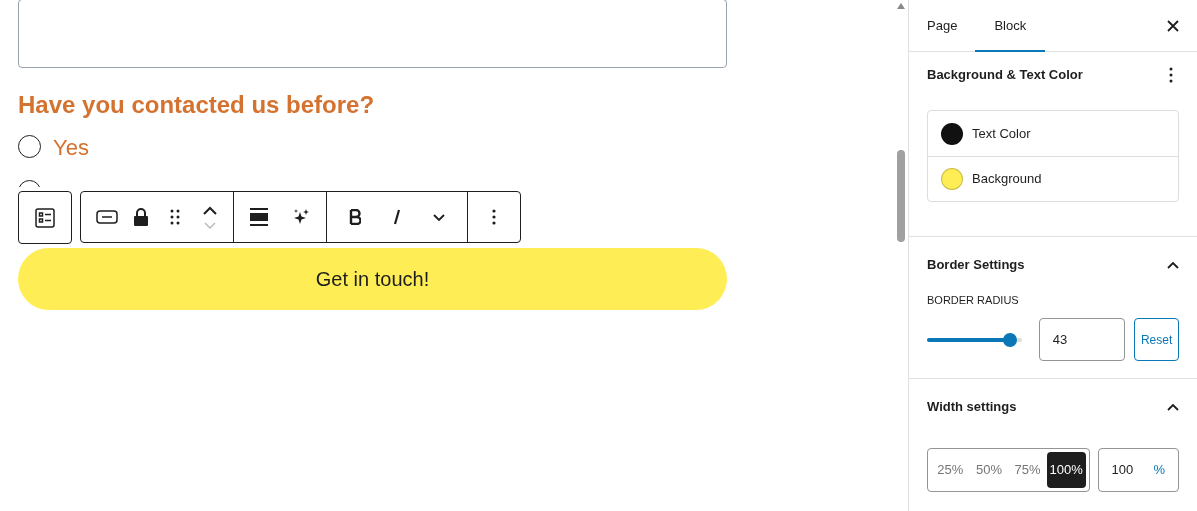  What do you see at coordinates (976, 265) in the screenshot?
I see `panel-title: Border Settings` at bounding box center [976, 265].